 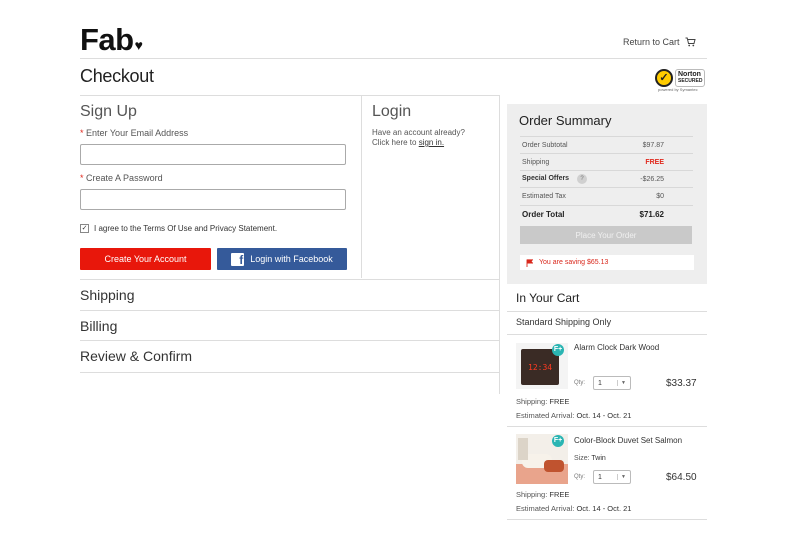 What do you see at coordinates (606, 213) in the screenshot?
I see `summary-row-total: Order Total $71.62` at bounding box center [606, 213].